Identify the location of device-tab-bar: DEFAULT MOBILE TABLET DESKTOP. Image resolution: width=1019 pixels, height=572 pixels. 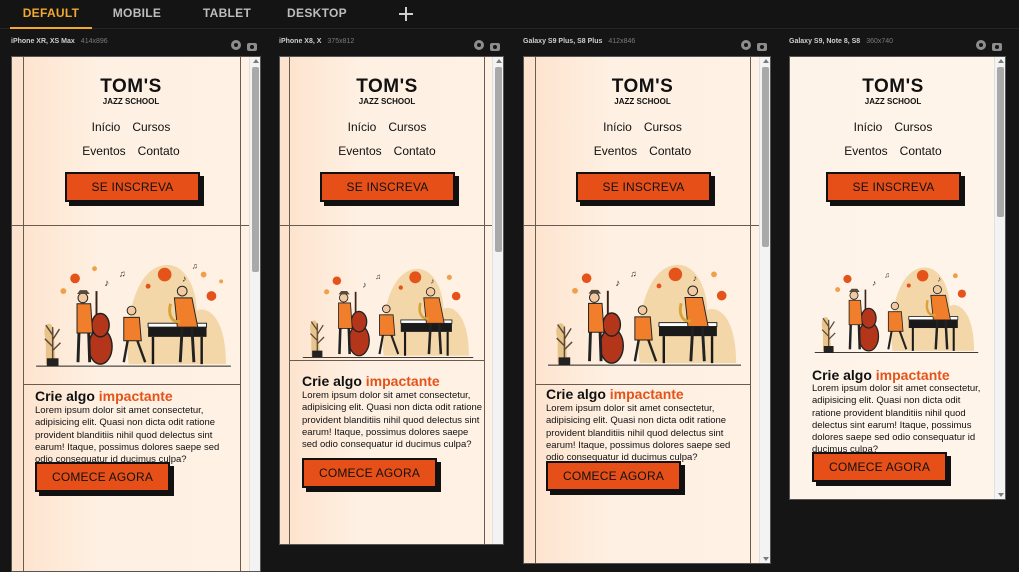
(509, 14).